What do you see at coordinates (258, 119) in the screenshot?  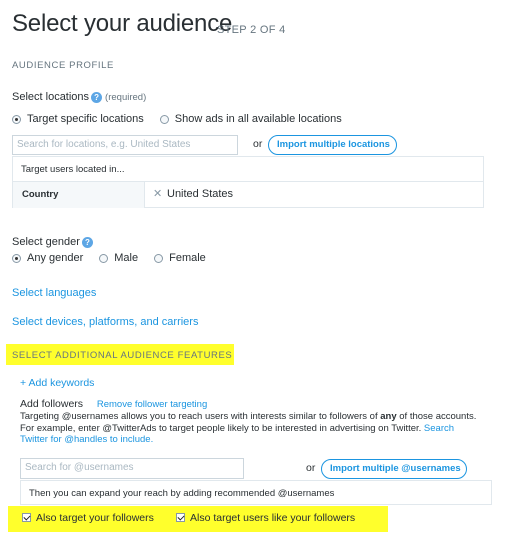 I see `radio-label-all-locations: Show ads in all available locations` at bounding box center [258, 119].